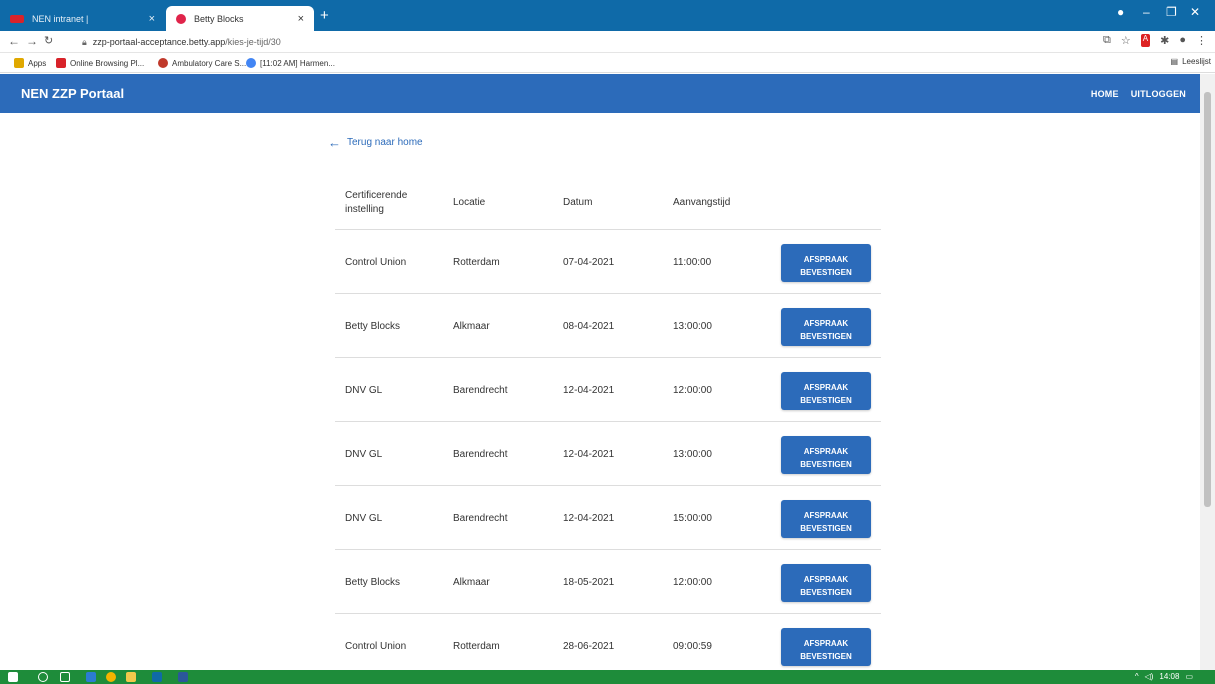 This screenshot has height=684, width=1215. Describe the element at coordinates (1171, 12) in the screenshot. I see `maximize-icon: ❐` at that location.